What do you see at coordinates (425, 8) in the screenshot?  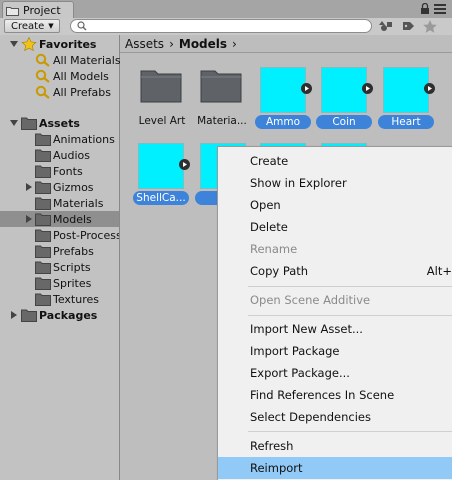 I see `lock-icon` at bounding box center [425, 8].